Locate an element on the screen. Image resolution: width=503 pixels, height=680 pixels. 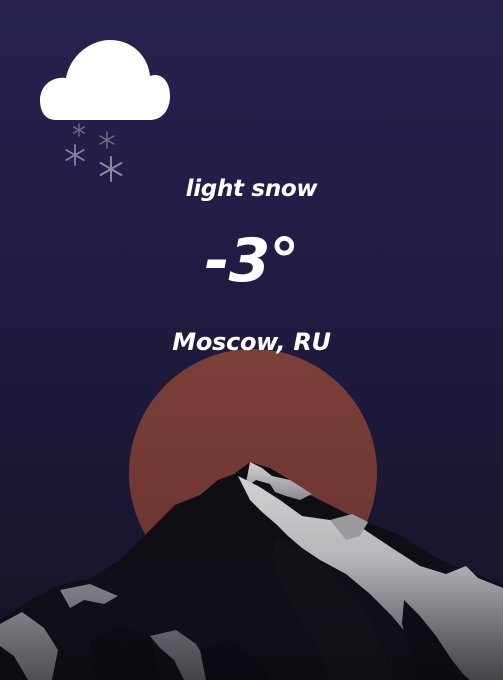
temperature-value: -3° is located at coordinates (252, 261).